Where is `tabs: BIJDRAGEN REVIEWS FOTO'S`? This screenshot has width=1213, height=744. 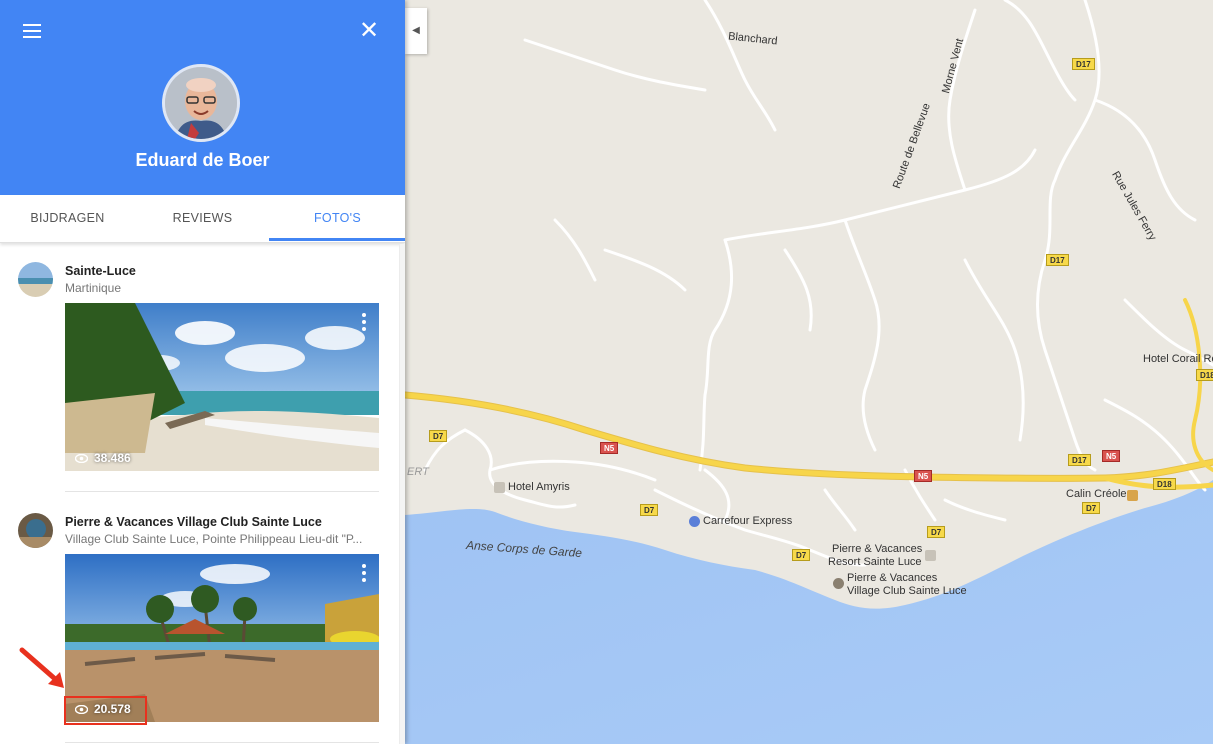 tabs: BIJDRAGEN REVIEWS FOTO'S is located at coordinates (202, 219).